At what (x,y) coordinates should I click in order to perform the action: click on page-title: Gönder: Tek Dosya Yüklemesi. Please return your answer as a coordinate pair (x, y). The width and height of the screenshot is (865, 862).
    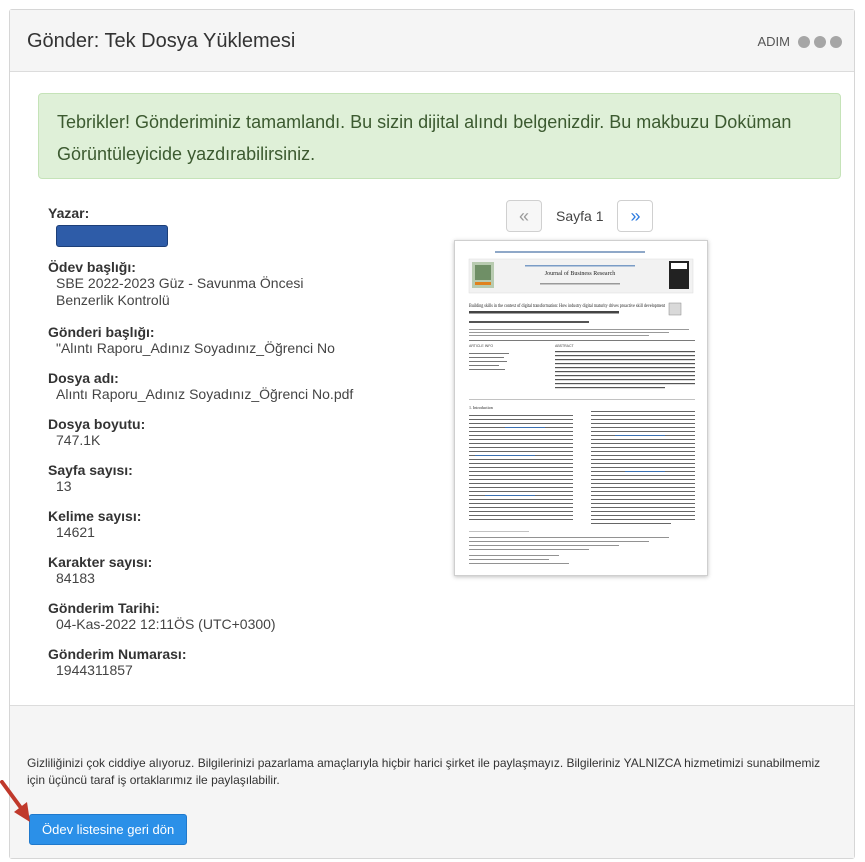
    Looking at the image, I should click on (161, 41).